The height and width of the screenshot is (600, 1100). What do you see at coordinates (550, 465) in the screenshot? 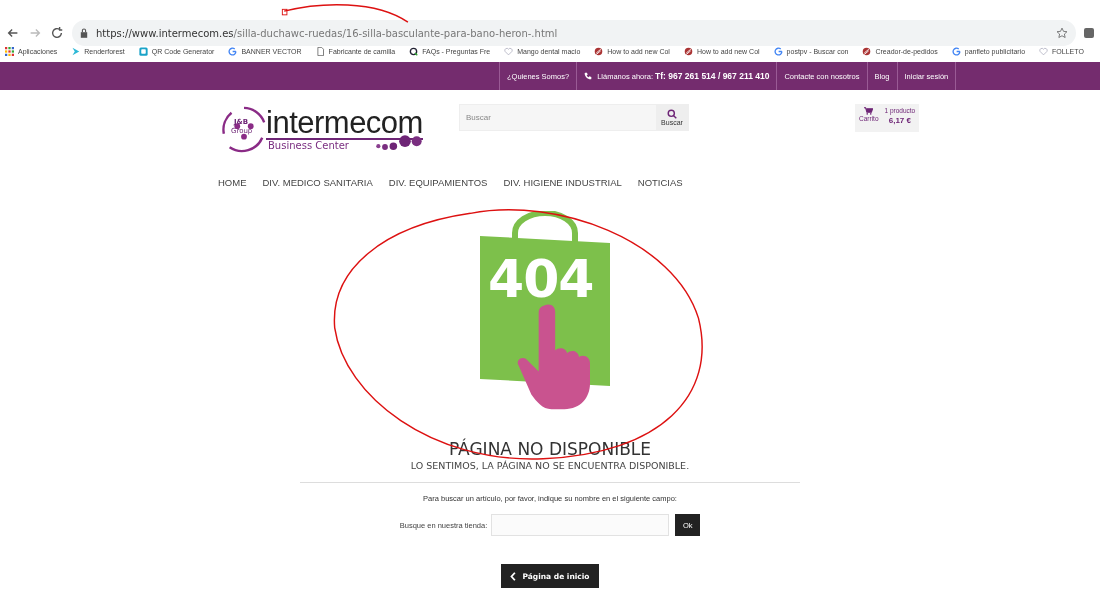
I see `error-subtitle: LO SENTIMOS, LA PÁGINA NO SE ENCUENTRA DISPONIBLE.` at bounding box center [550, 465].